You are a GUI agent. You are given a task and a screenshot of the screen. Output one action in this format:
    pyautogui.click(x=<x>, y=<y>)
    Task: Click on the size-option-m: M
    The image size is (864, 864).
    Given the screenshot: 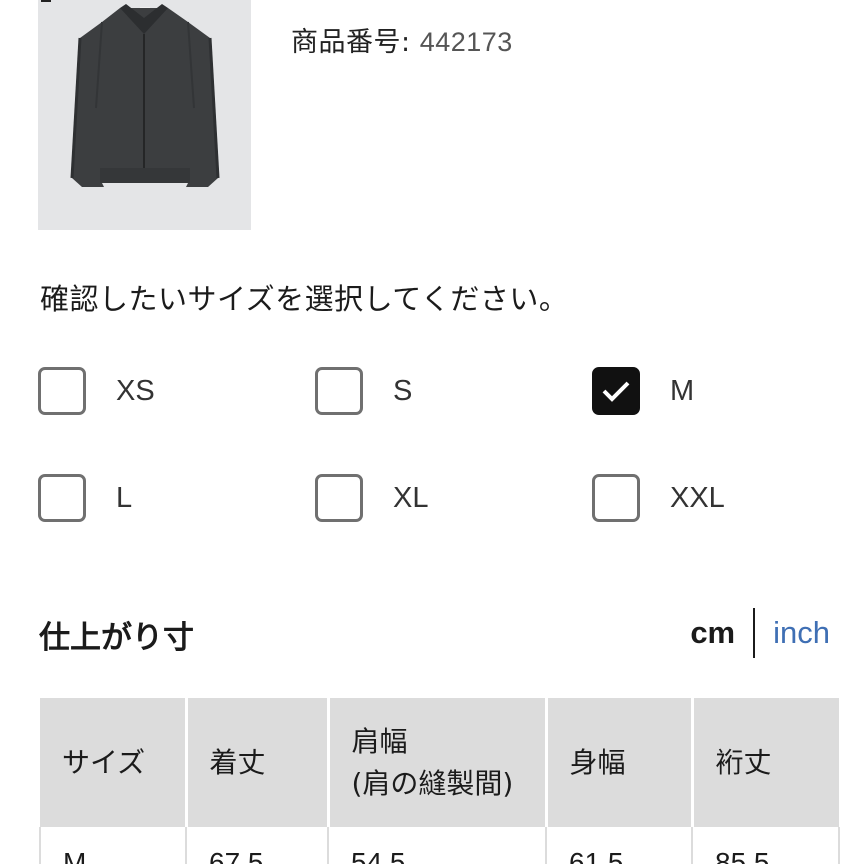 What is the action you would take?
    pyautogui.click(x=643, y=391)
    